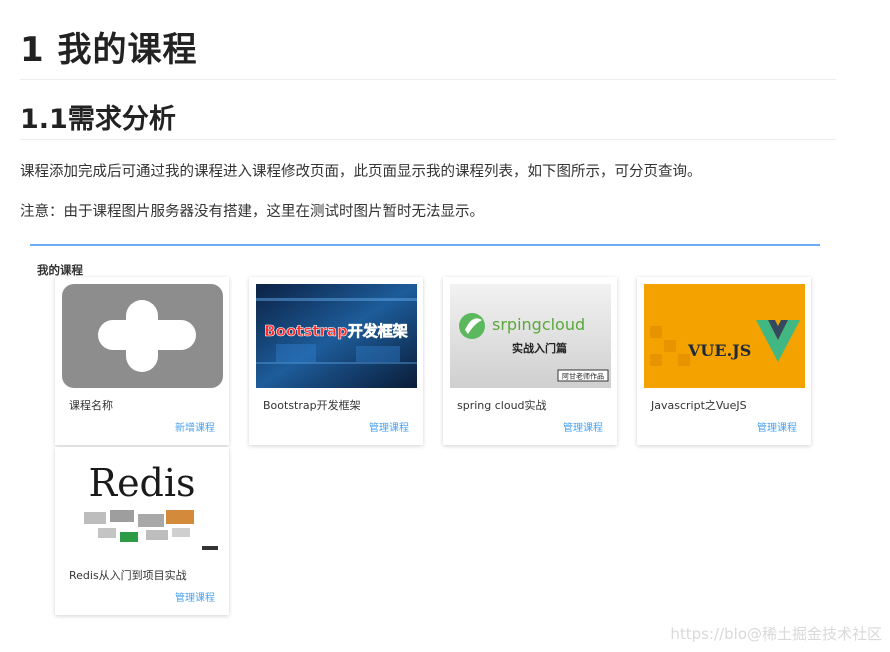 The width and height of the screenshot is (890, 652). Describe the element at coordinates (109, 50) in the screenshot. I see `page-heading: 1 我的课程` at that location.